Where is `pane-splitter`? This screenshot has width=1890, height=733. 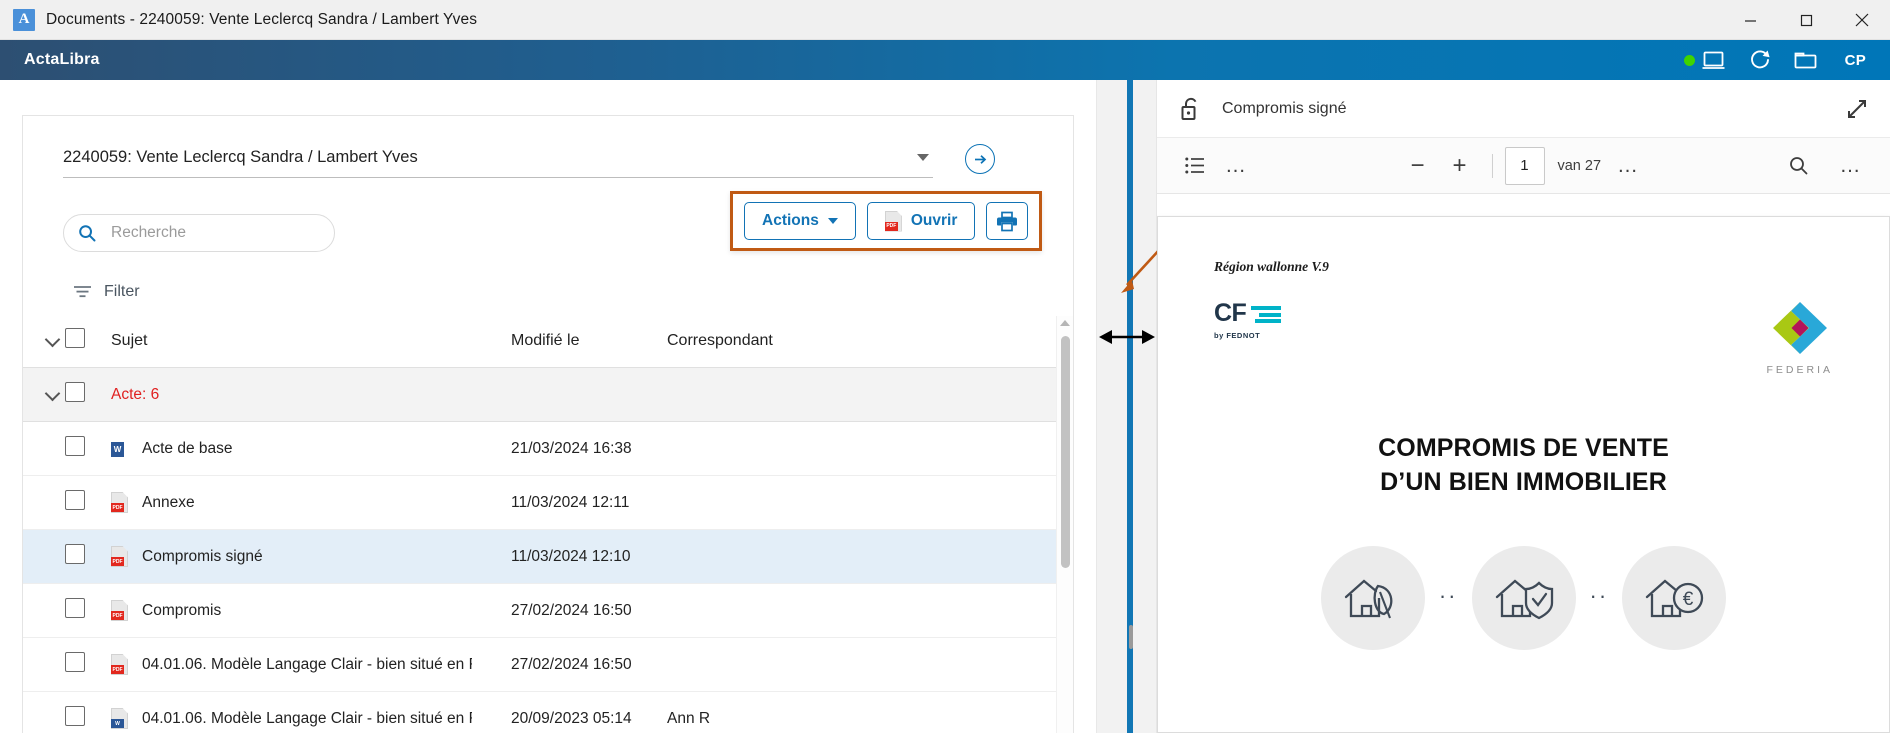
pane-splitter is located at coordinates (1128, 406).